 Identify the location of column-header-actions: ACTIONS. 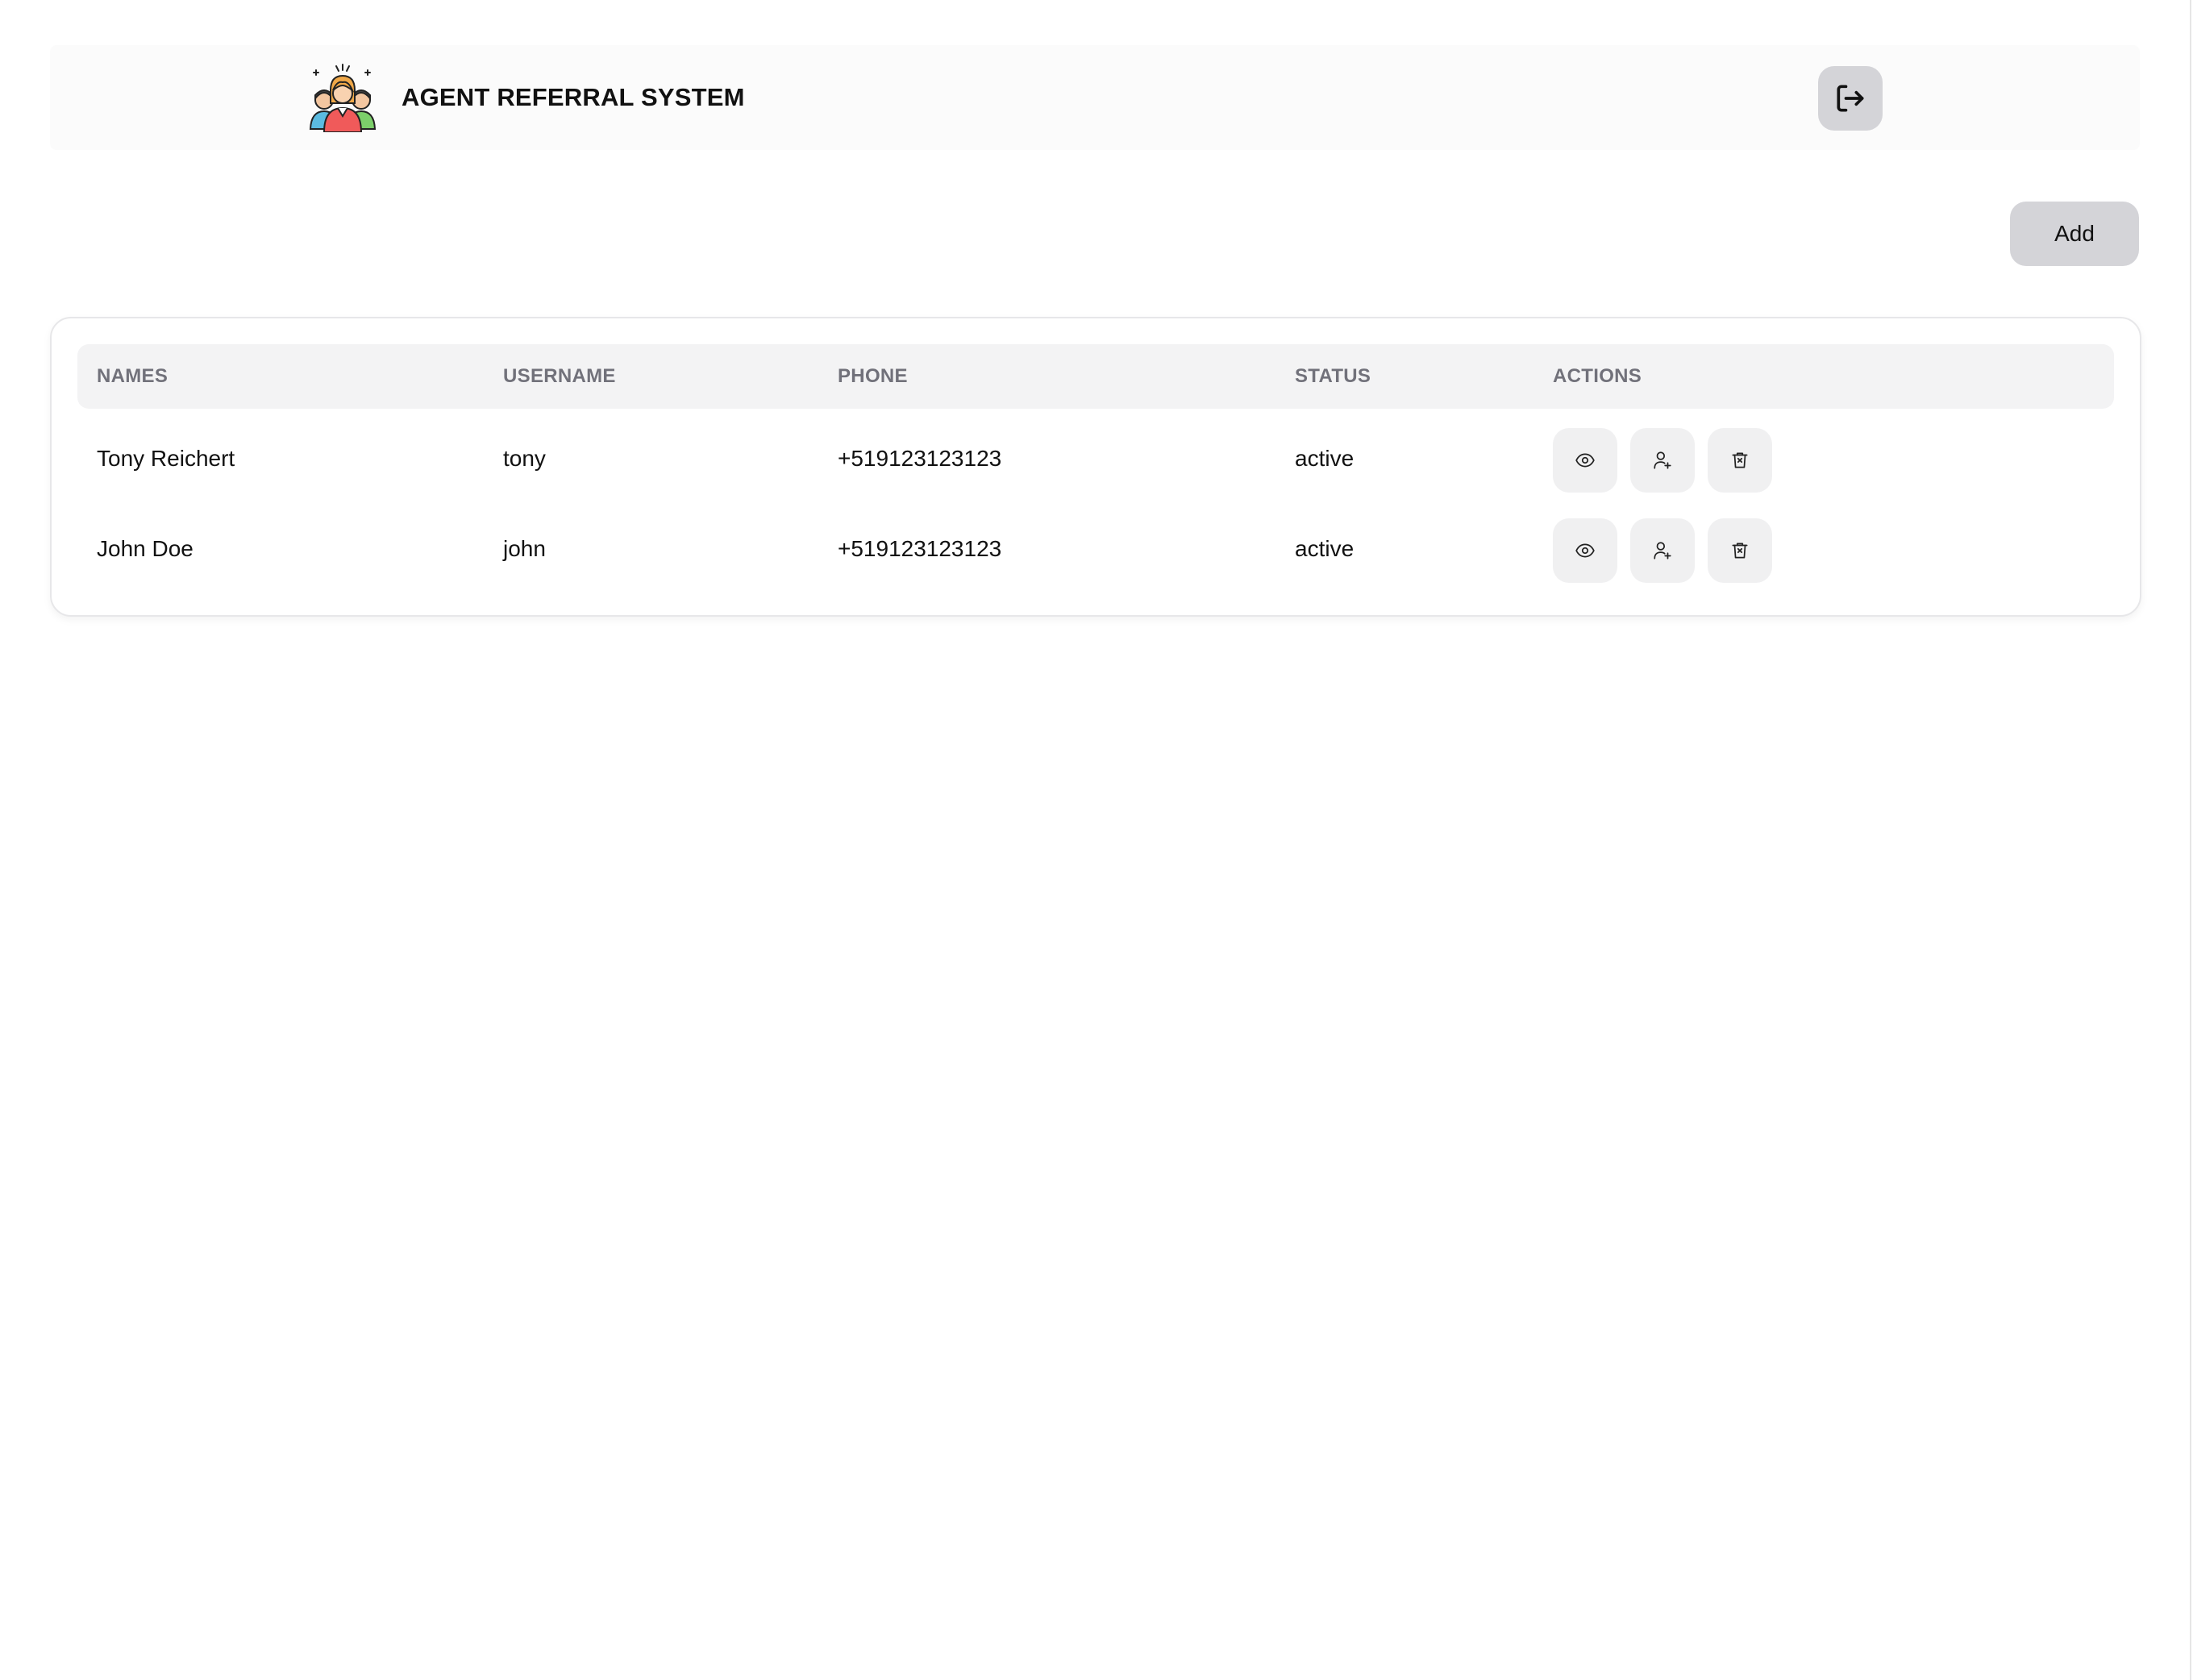
(1597, 376).